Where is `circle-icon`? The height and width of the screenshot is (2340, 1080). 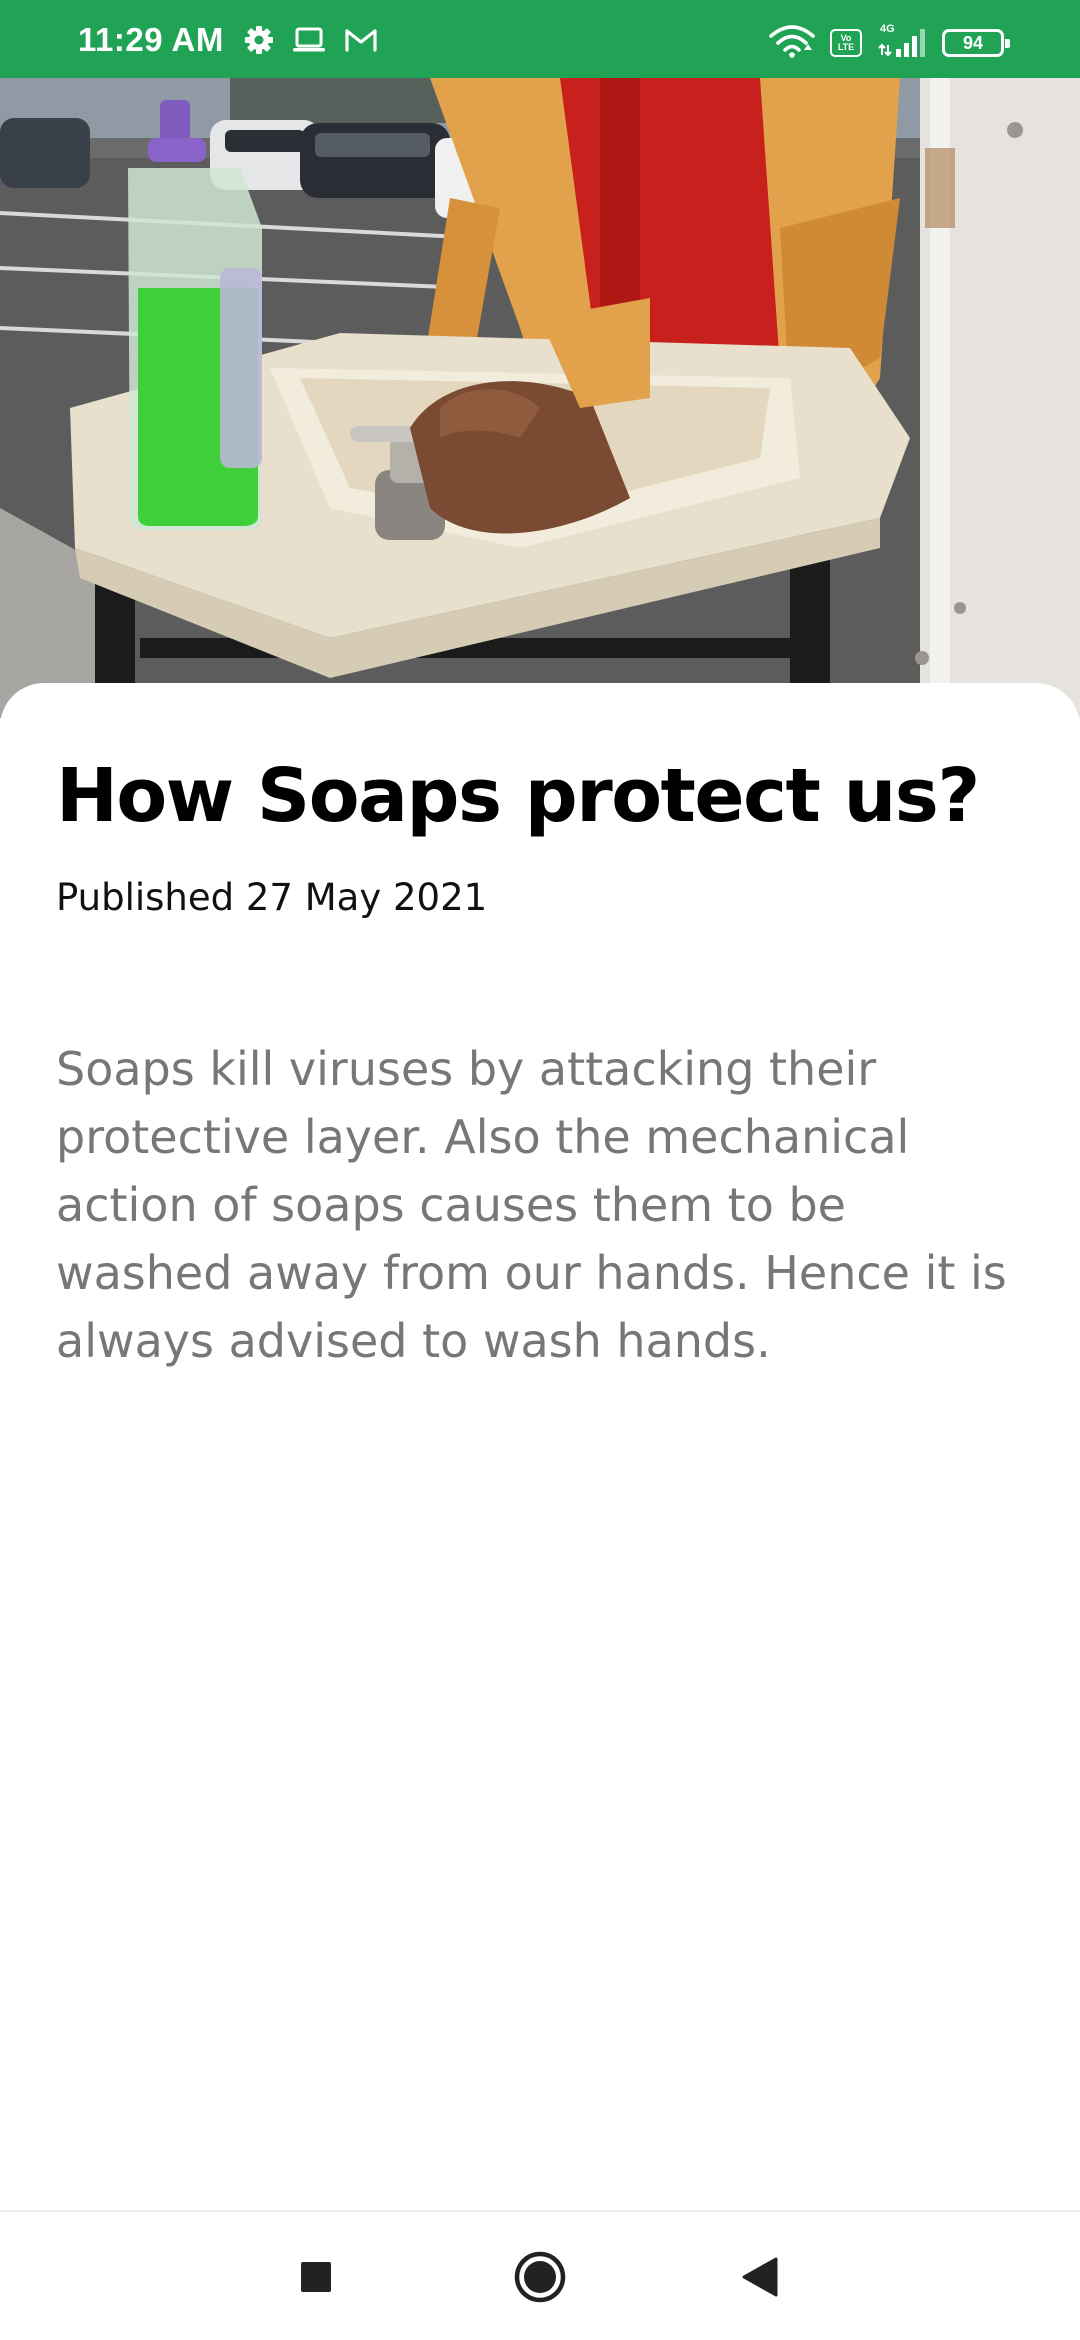 circle-icon is located at coordinates (540, 2279).